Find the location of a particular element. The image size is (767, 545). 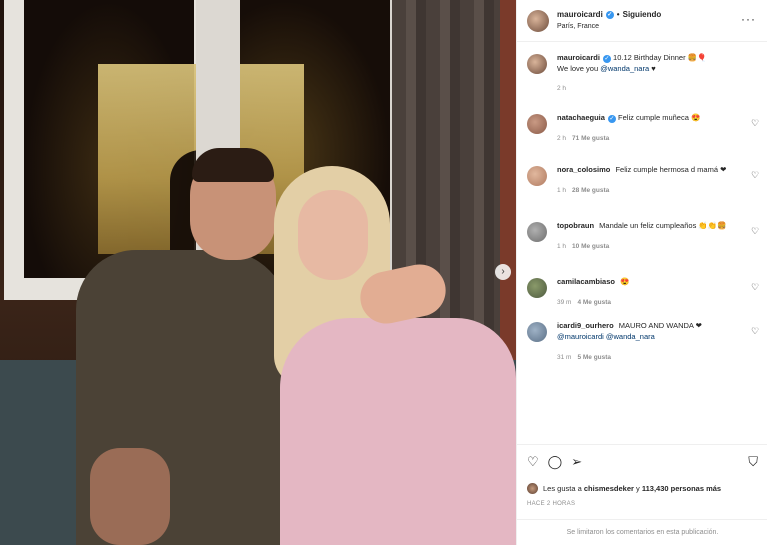

comment-meta: 2 h 71 Me gusta is located at coordinates (652, 138).